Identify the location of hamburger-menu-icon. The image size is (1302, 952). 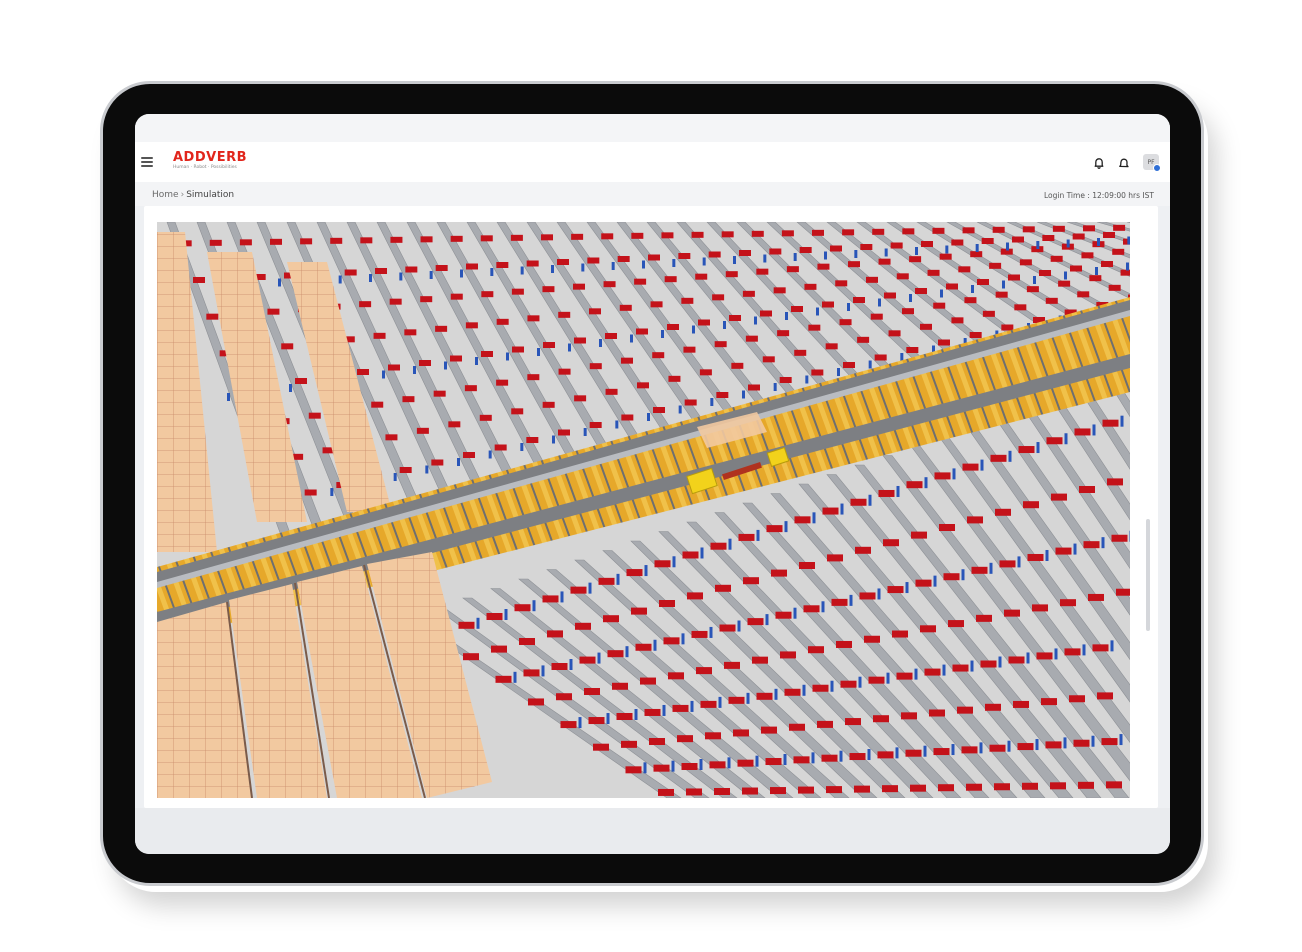
(147, 162).